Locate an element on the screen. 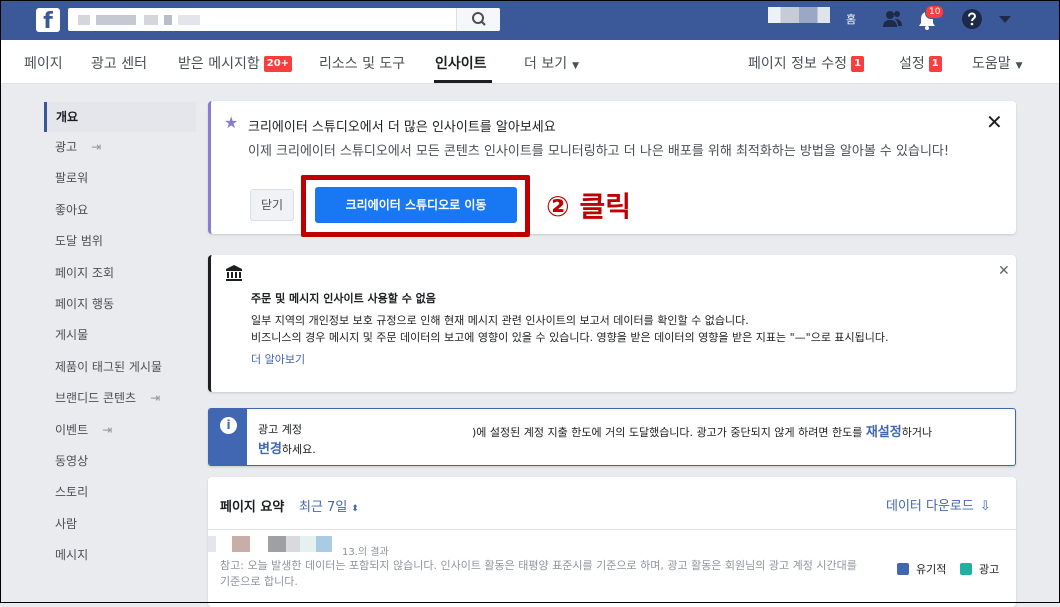 The height and width of the screenshot is (607, 1060). sidebar-item-page-views: 페이지 조회 is located at coordinates (120, 273).